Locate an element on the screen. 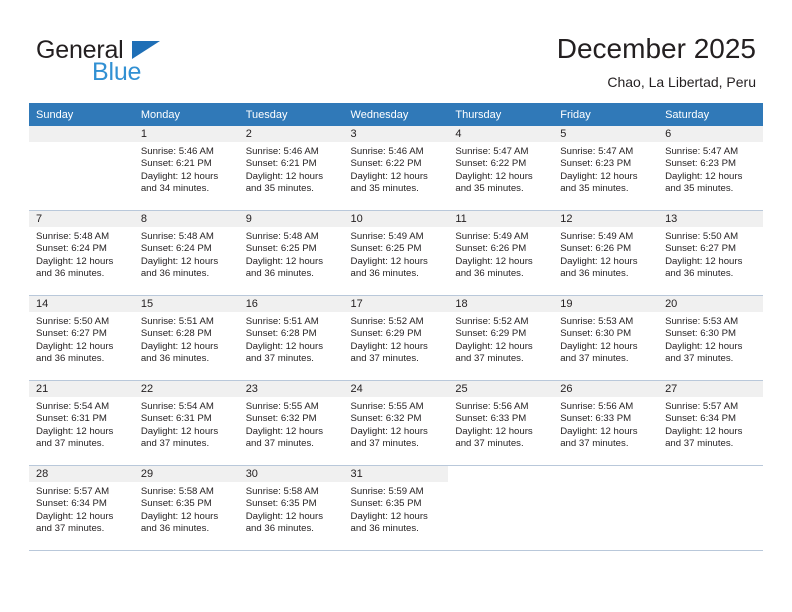 The image size is (792, 612). day-number: 25 is located at coordinates (501, 389).